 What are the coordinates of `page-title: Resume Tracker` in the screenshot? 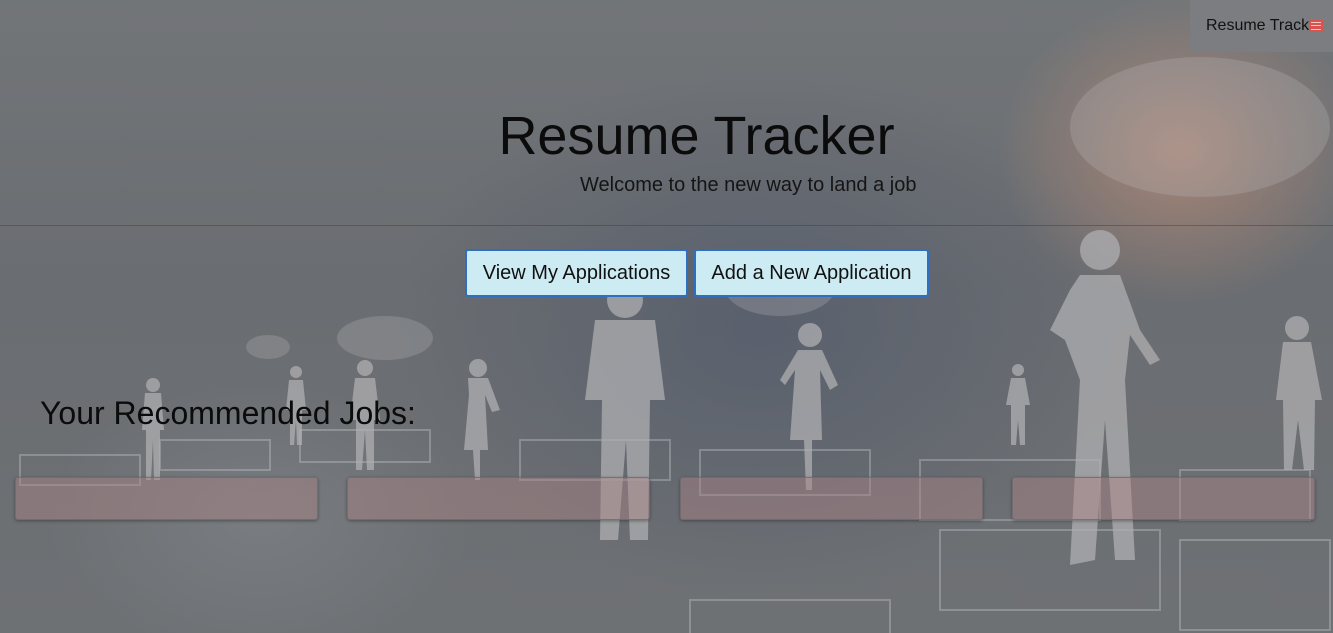 It's located at (696, 136).